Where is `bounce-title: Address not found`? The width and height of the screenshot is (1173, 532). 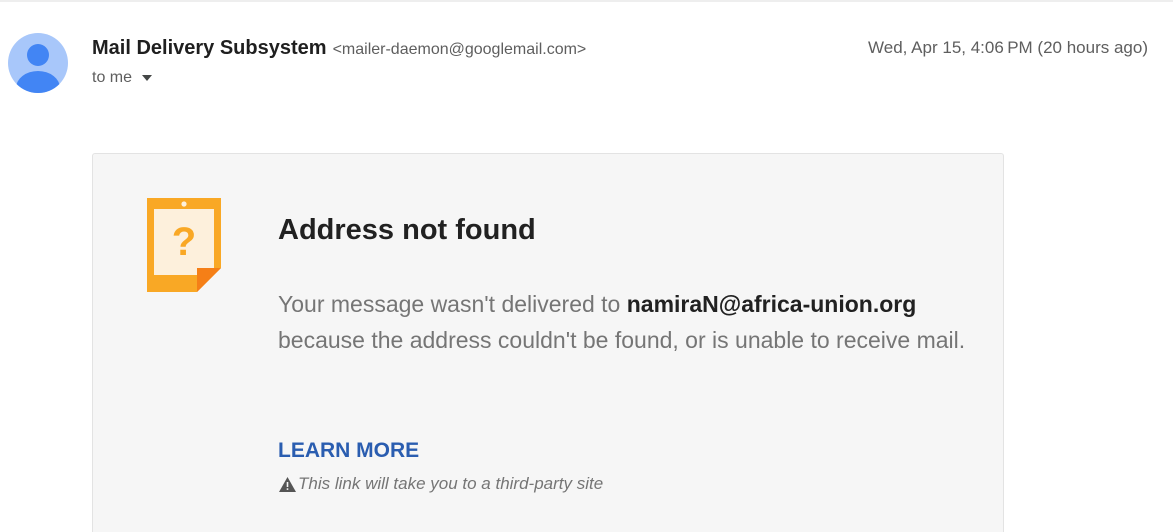
bounce-title: Address not found is located at coordinates (407, 230).